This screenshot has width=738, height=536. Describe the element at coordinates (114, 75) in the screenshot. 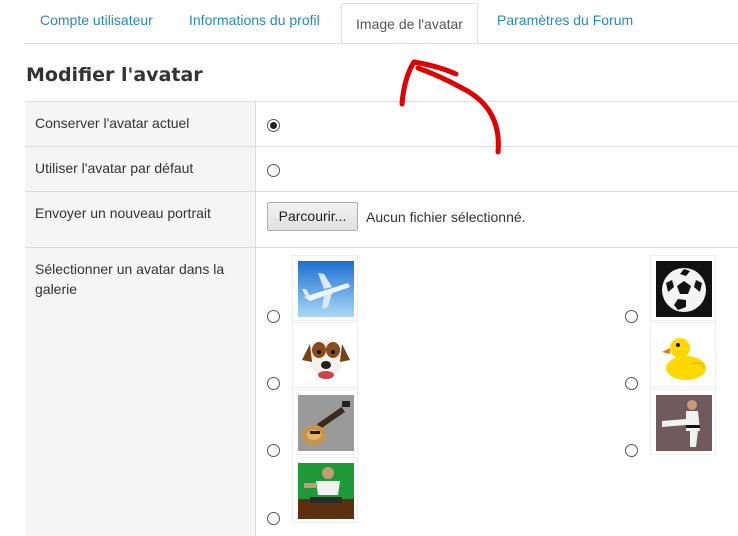

I see `page-title: Modifier l'avatar` at that location.